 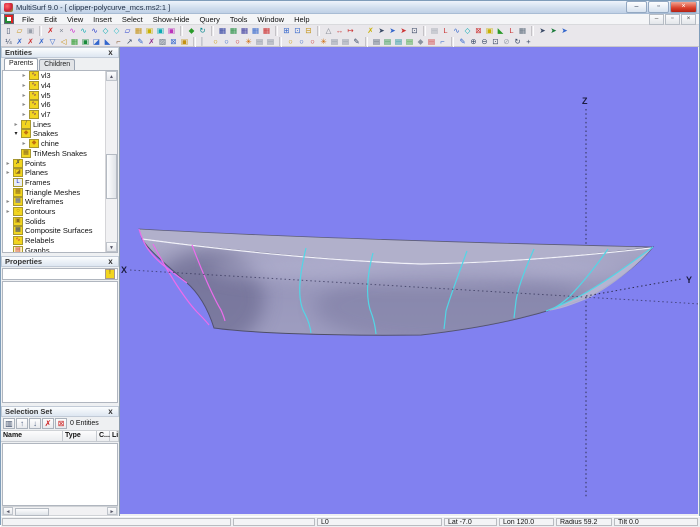 I want to click on paste-special-button: ▤, so click(x=409, y=42).